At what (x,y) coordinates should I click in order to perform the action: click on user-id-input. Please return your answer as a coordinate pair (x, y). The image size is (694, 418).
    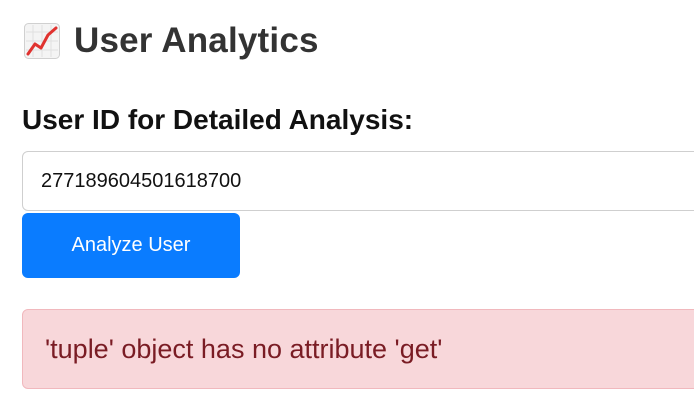
    Looking at the image, I should click on (358, 181).